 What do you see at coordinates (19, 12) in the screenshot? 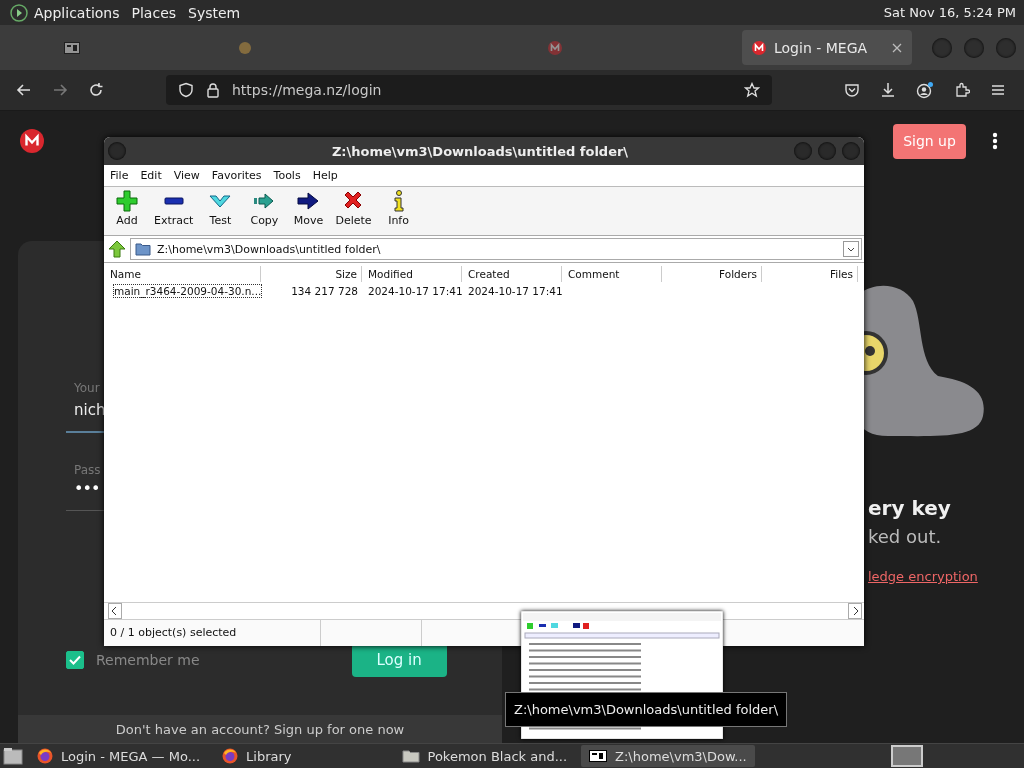
I see `app-menu-icon` at bounding box center [19, 12].